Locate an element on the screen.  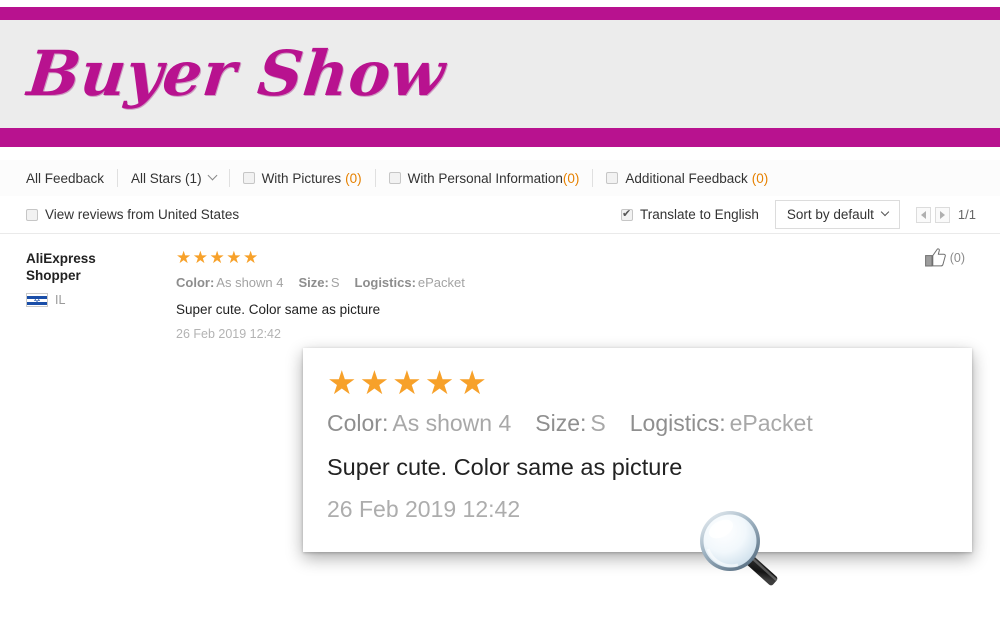
checkbox-translate-to-english is located at coordinates (627, 214).